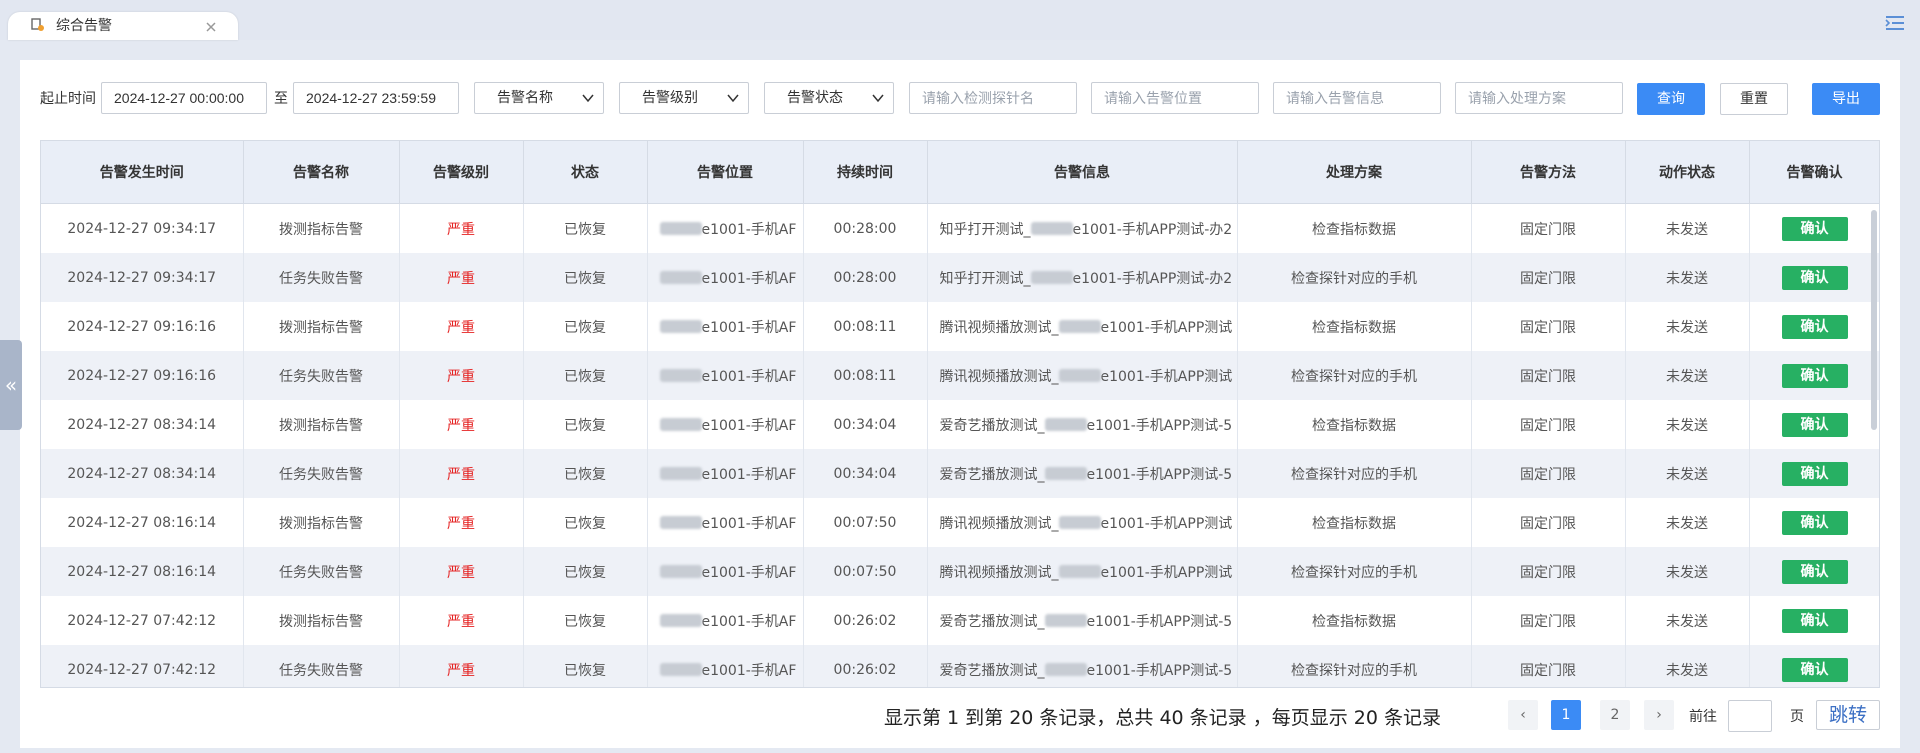 This screenshot has height=753, width=1920. What do you see at coordinates (11, 385) in the screenshot?
I see `sidebar-expand-handle: «` at bounding box center [11, 385].